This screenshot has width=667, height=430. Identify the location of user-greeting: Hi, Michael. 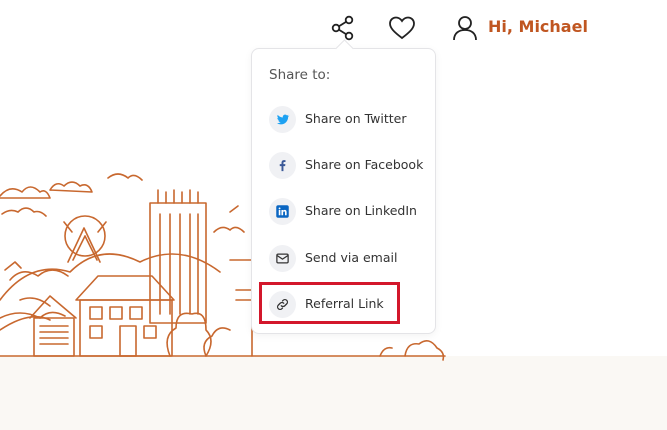
(538, 27).